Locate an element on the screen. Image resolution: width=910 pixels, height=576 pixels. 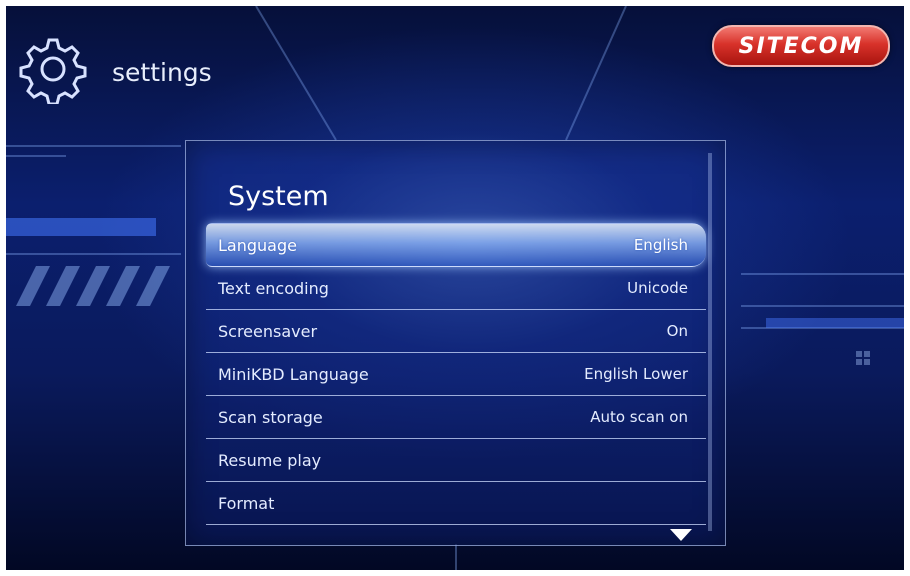
gear-icon is located at coordinates (53, 71).